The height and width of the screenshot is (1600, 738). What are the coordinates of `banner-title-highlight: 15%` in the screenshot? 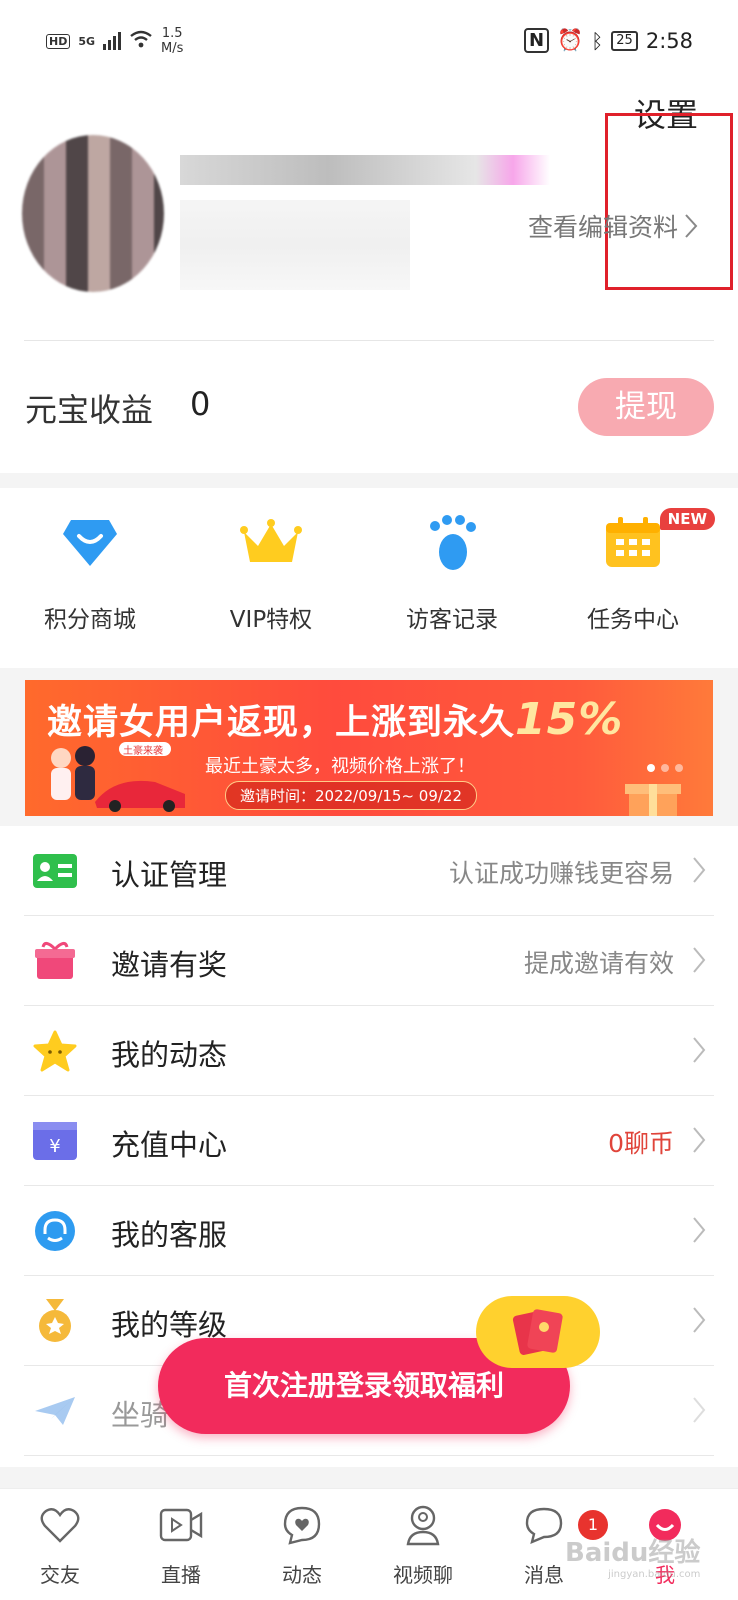 It's located at (569, 719).